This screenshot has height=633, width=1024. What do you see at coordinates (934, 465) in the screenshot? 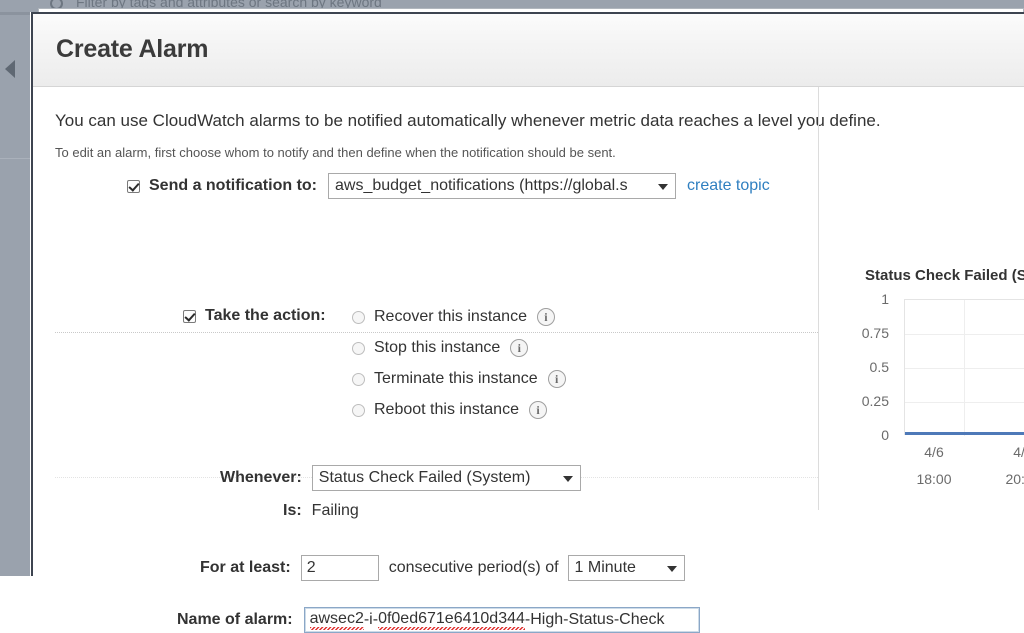
I see `x-tick-label: 4/6 18:00` at bounding box center [934, 465].